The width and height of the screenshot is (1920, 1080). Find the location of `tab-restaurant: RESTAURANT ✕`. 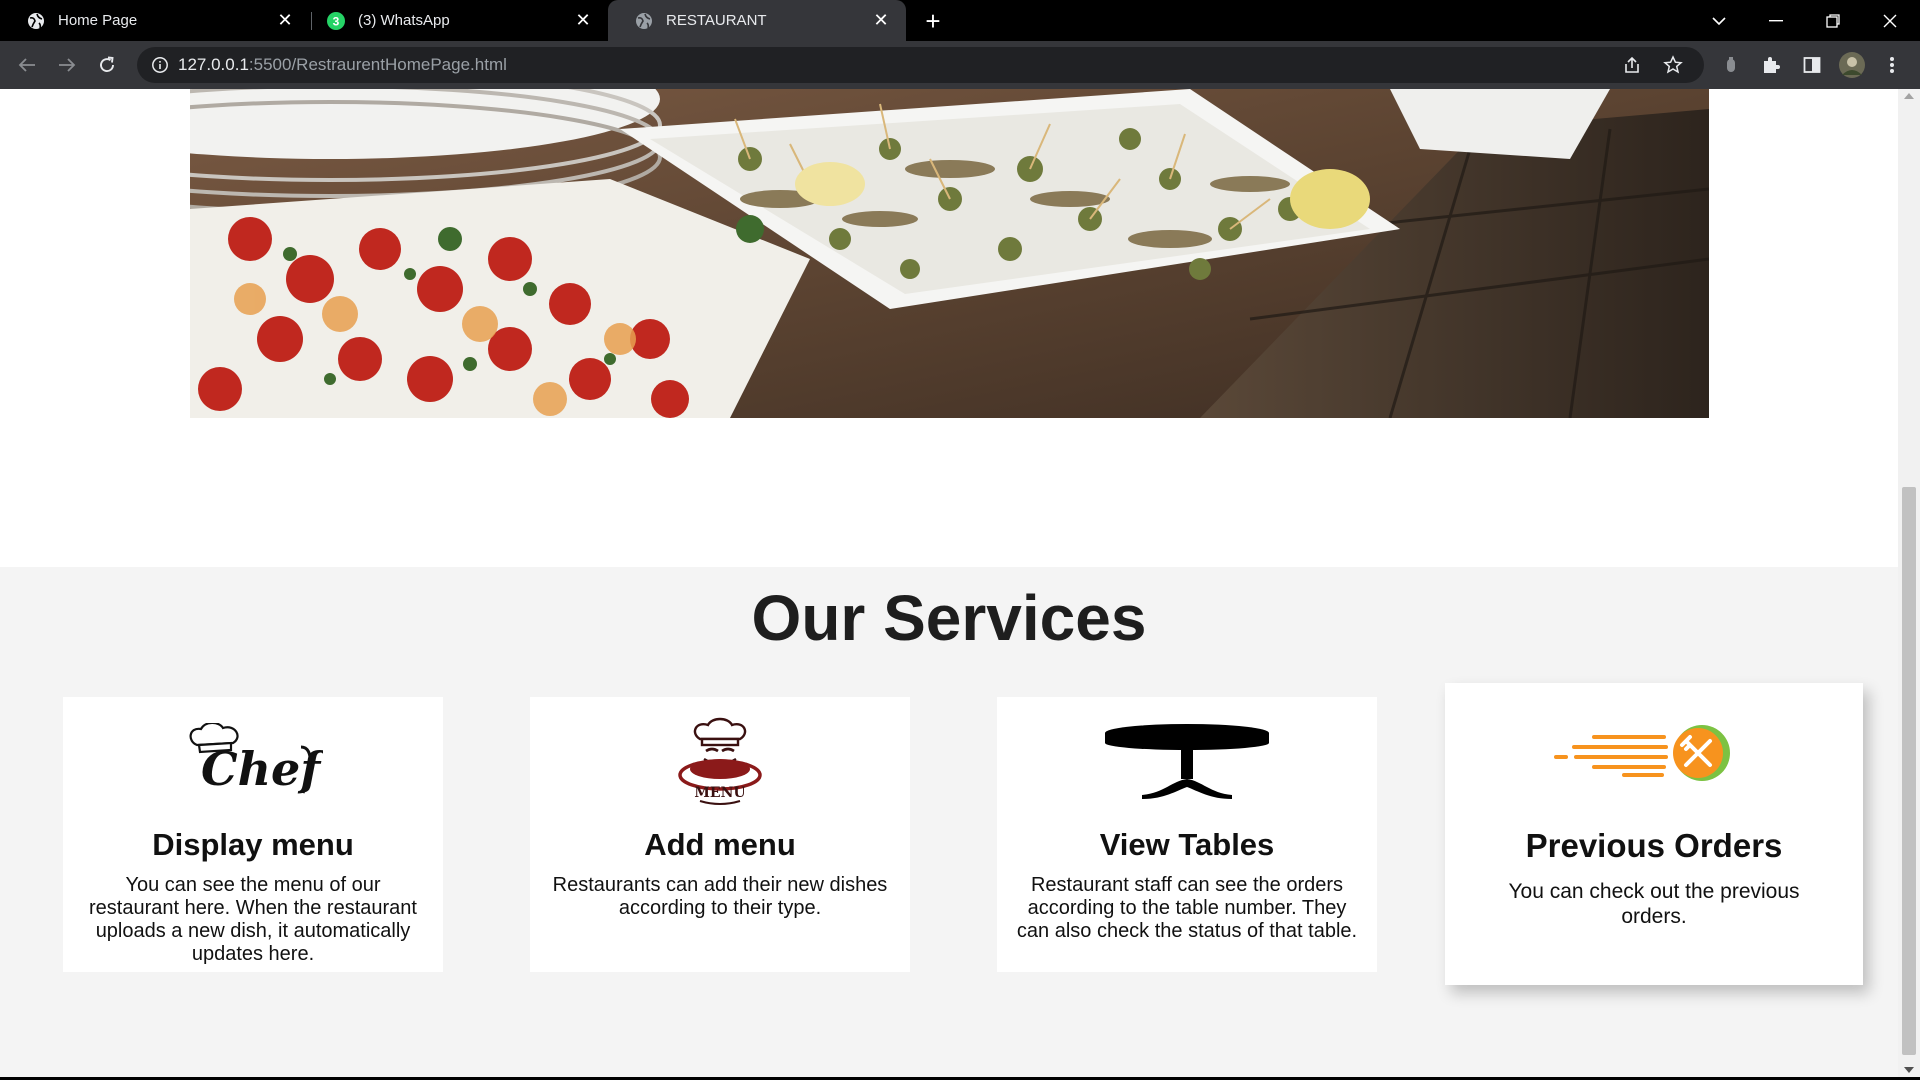

tab-restaurant: RESTAURANT ✕ is located at coordinates (757, 20).